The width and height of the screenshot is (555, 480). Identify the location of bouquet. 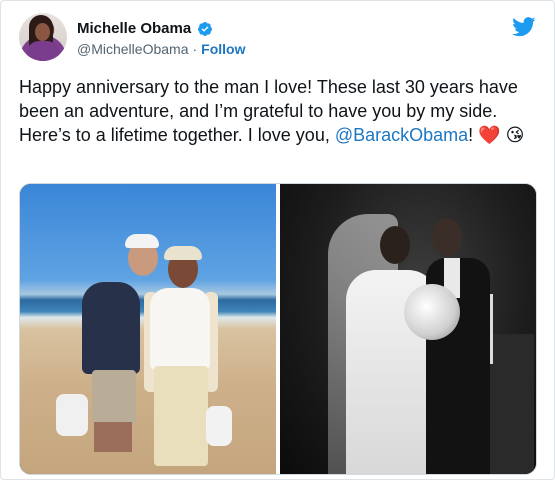
(432, 312).